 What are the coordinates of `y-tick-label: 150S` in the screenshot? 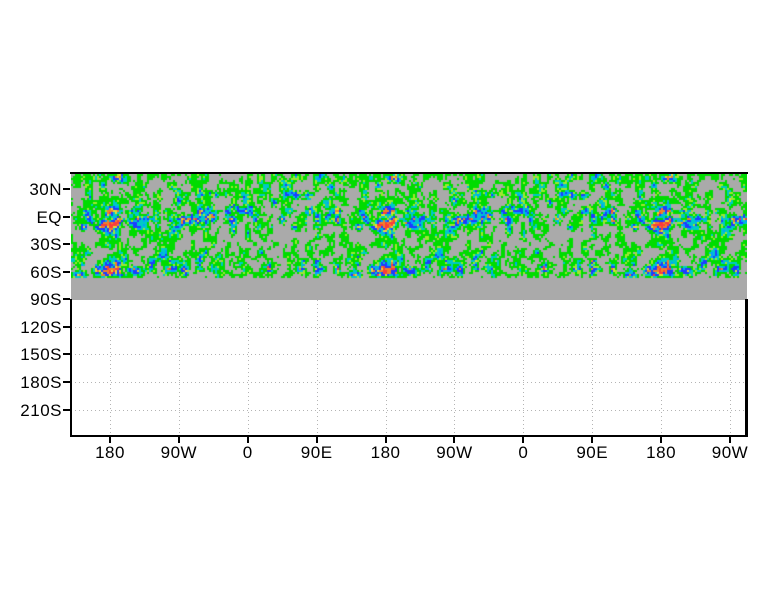 It's located at (41, 355).